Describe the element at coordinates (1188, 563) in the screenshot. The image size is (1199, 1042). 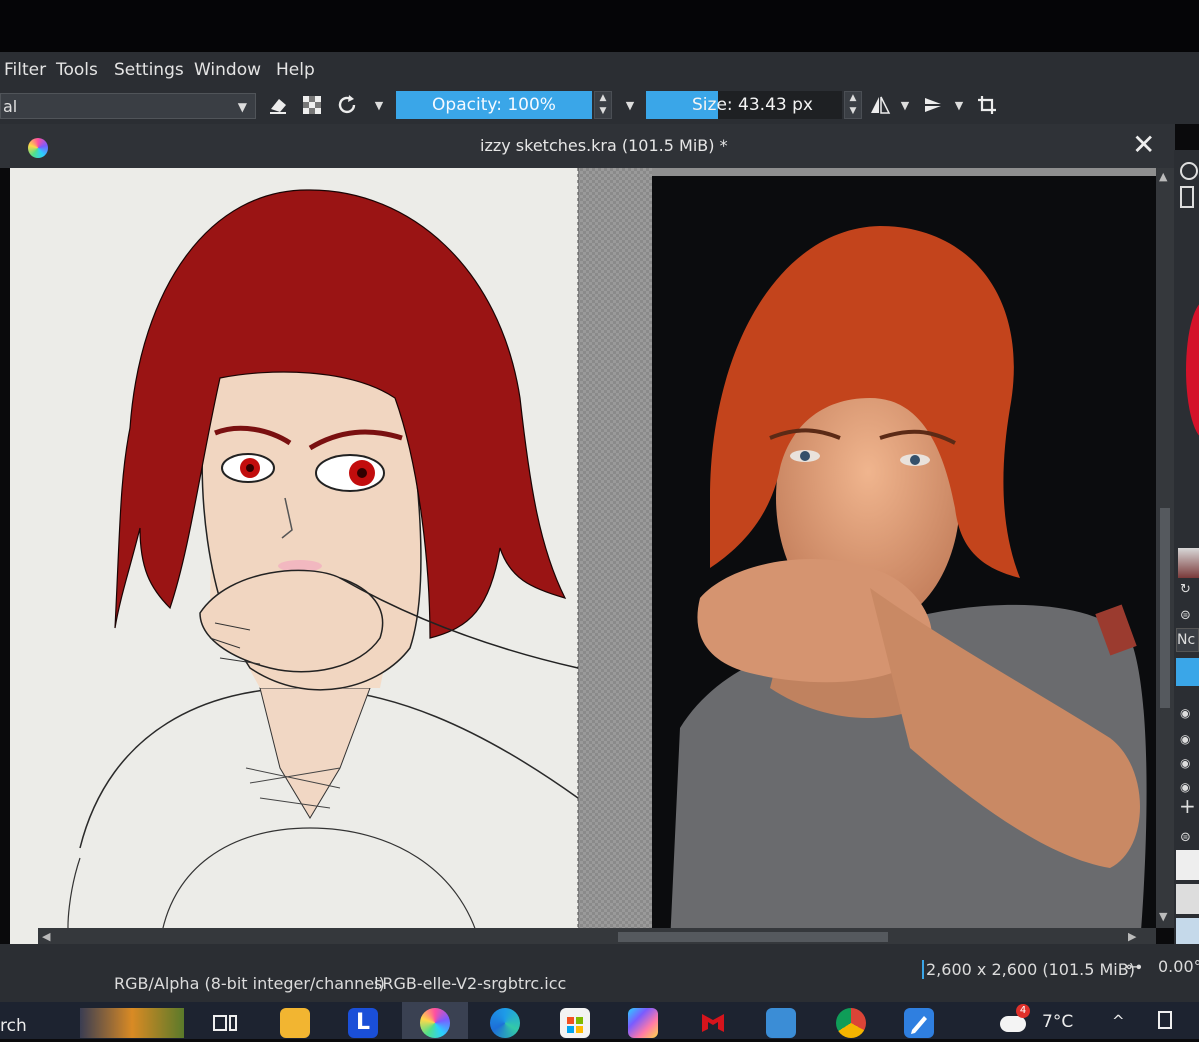
I see `color-swatch` at that location.